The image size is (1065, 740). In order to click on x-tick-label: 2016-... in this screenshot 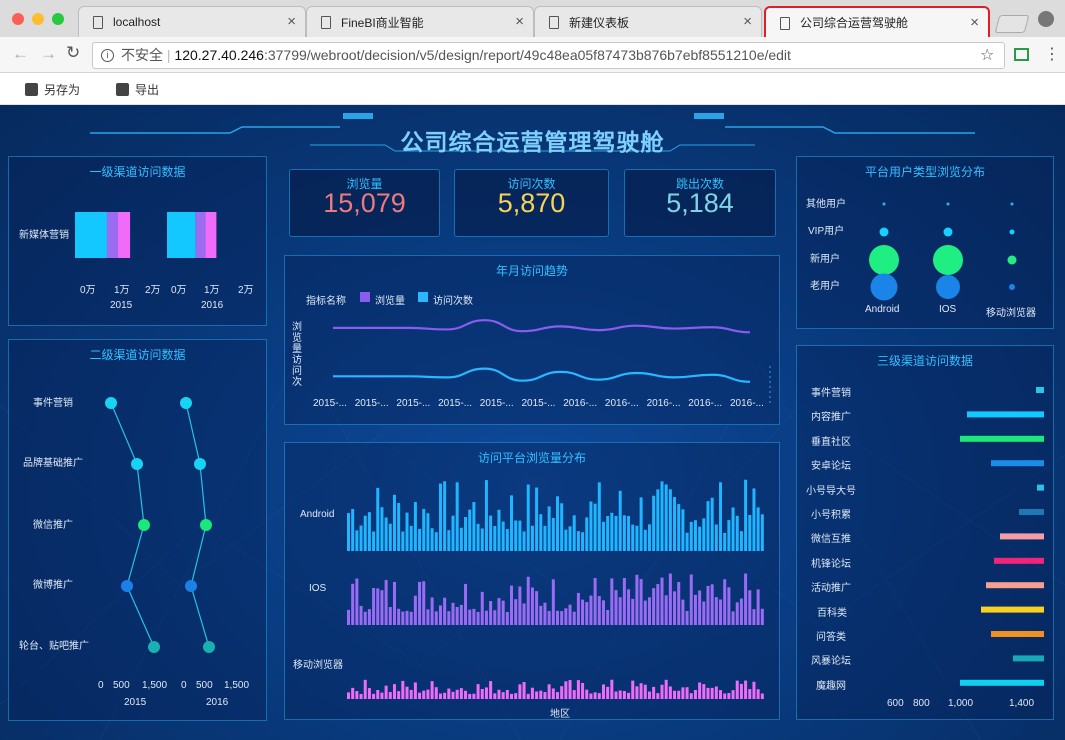, I will do `click(621, 403)`.